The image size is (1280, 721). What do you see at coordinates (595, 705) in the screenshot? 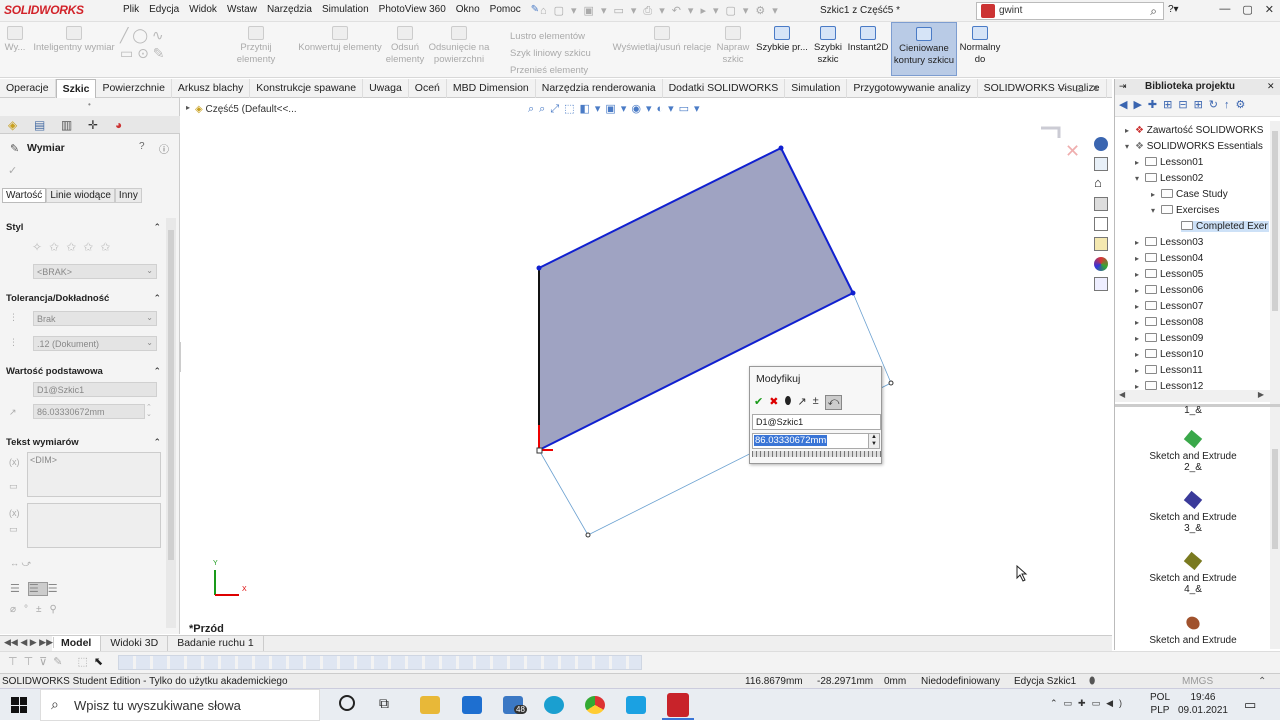
I see `chrome-icon` at bounding box center [595, 705].